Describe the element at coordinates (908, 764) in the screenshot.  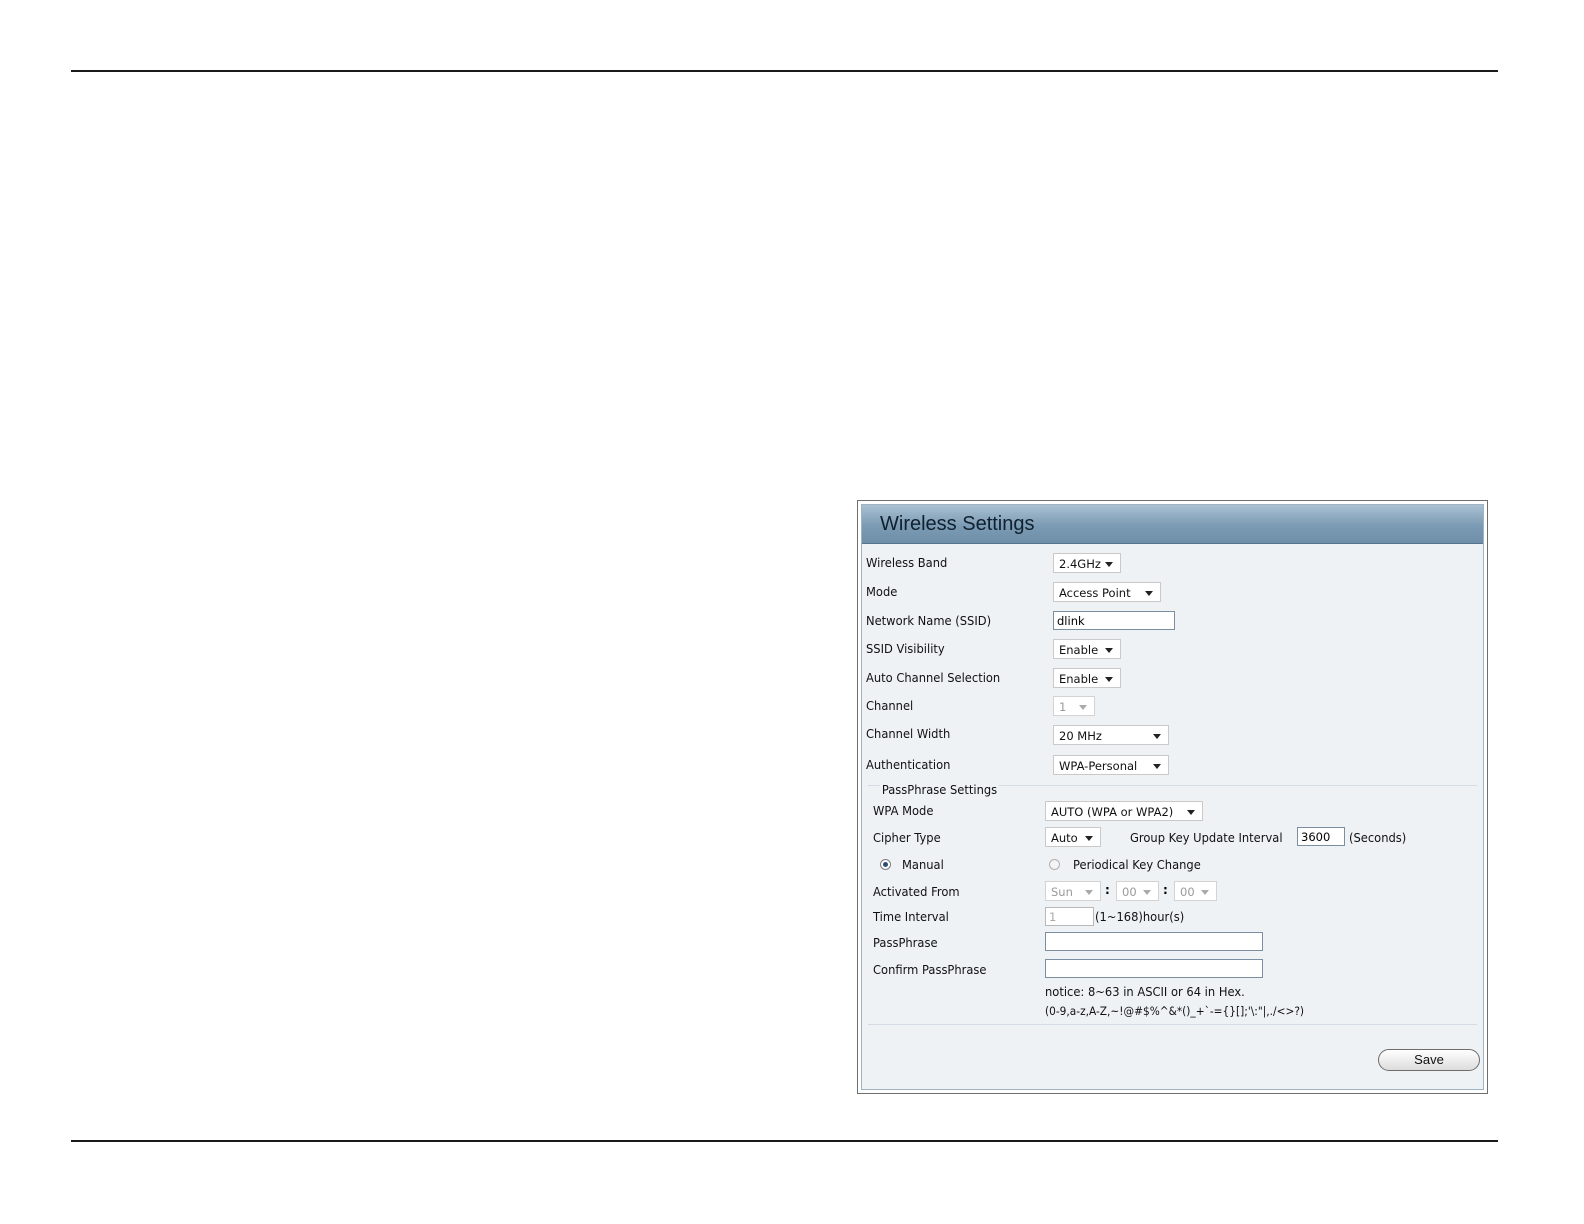
I see `authentication-label: Authentication` at that location.